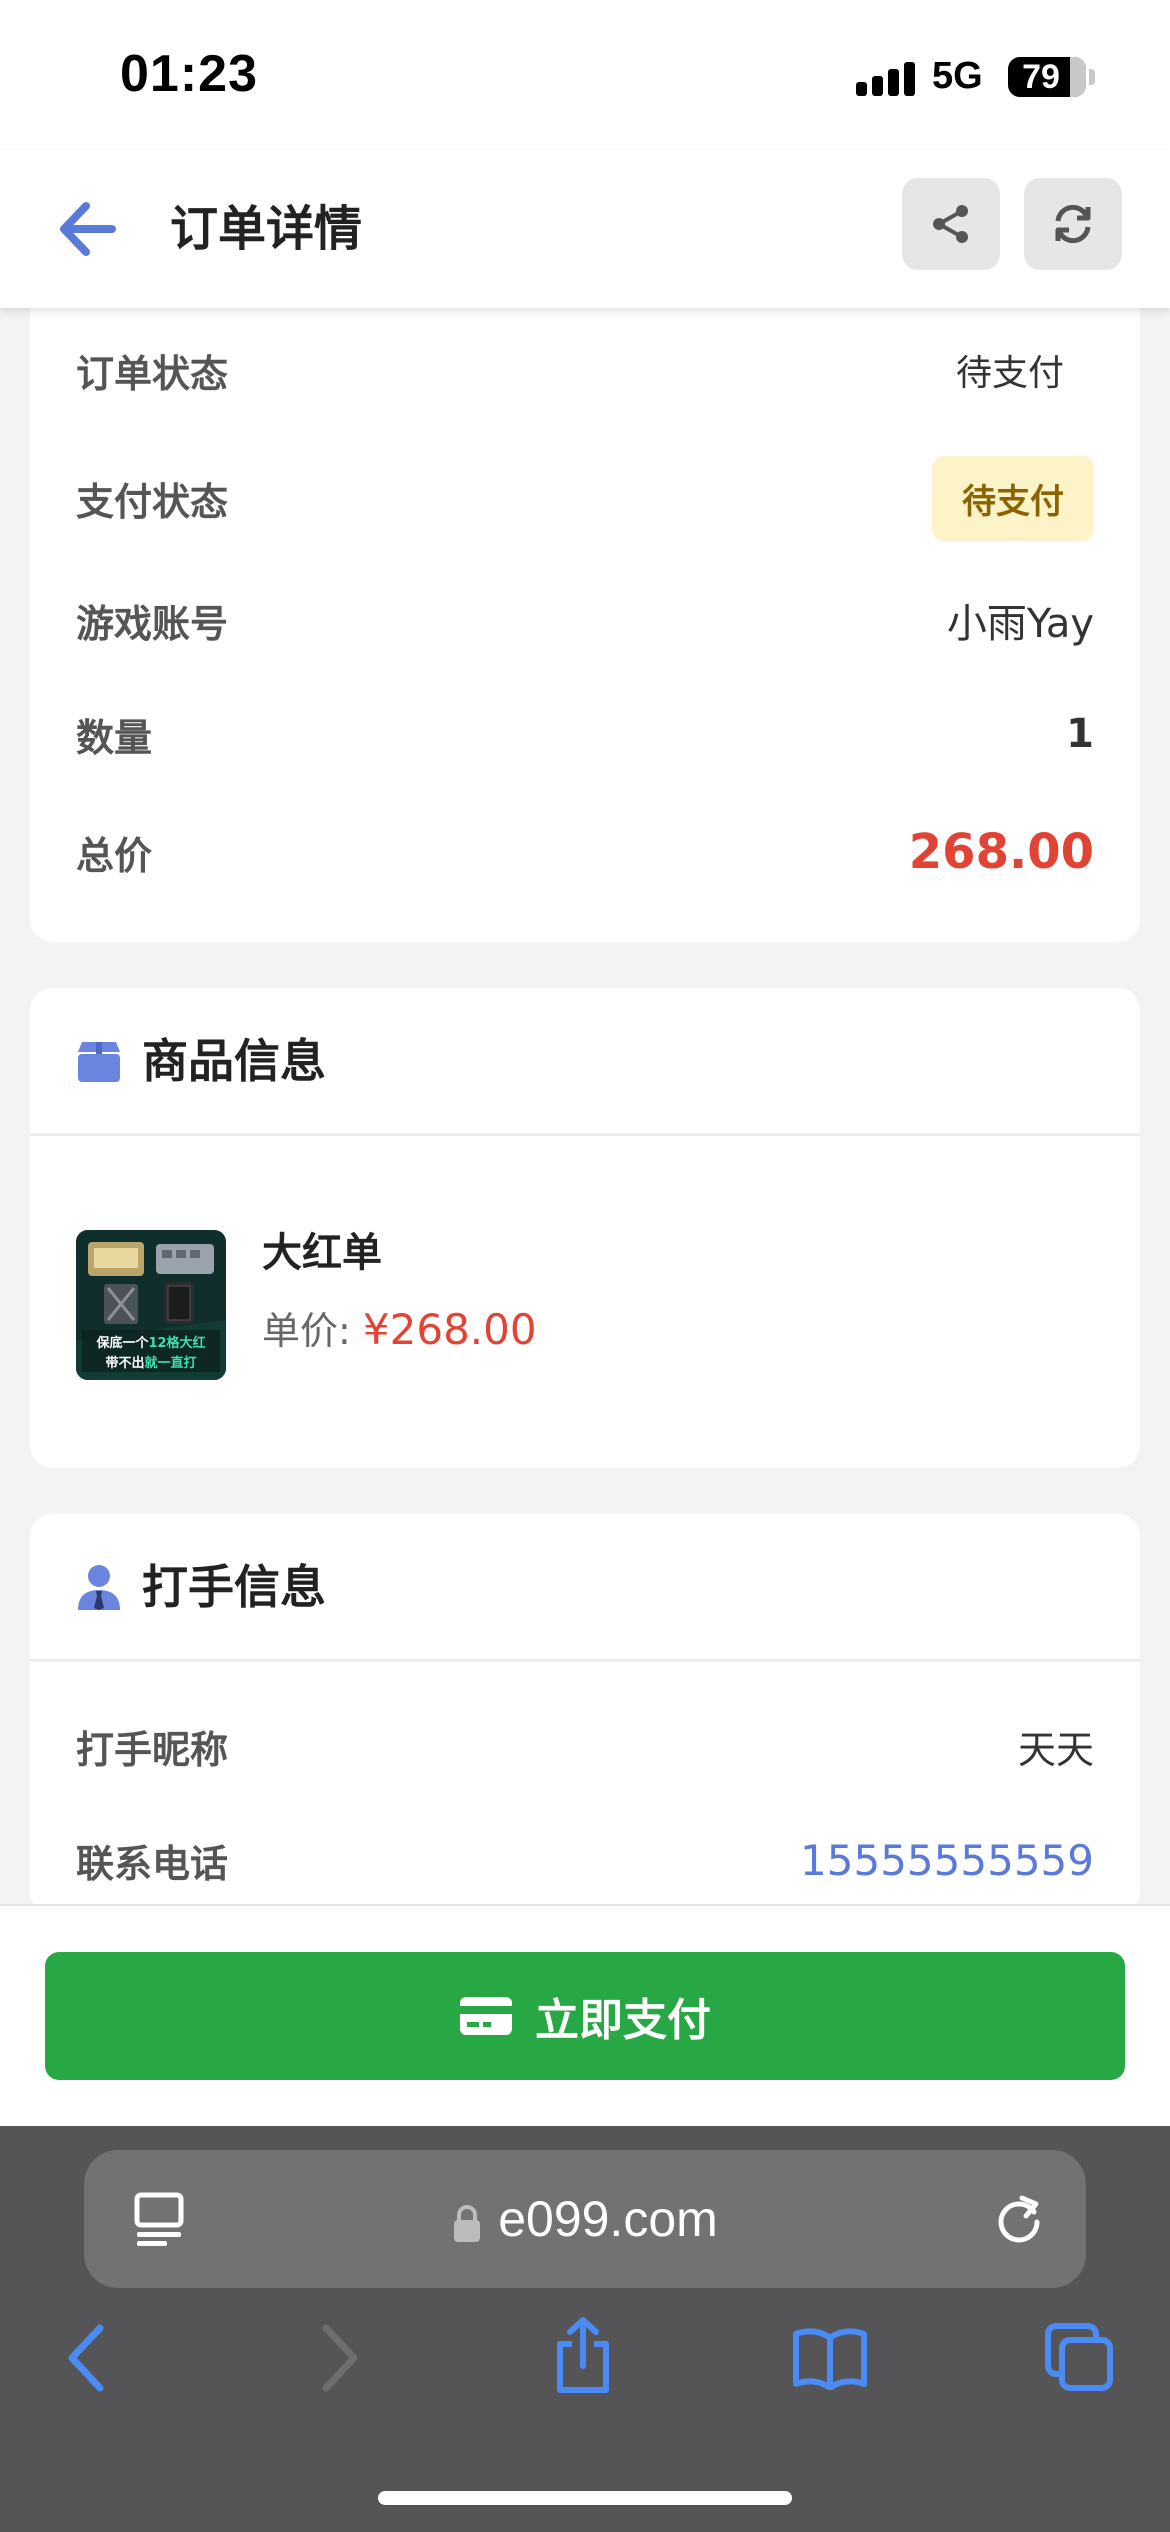 Image resolution: width=1170 pixels, height=2532 pixels. I want to click on lock-icon, so click(467, 2223).